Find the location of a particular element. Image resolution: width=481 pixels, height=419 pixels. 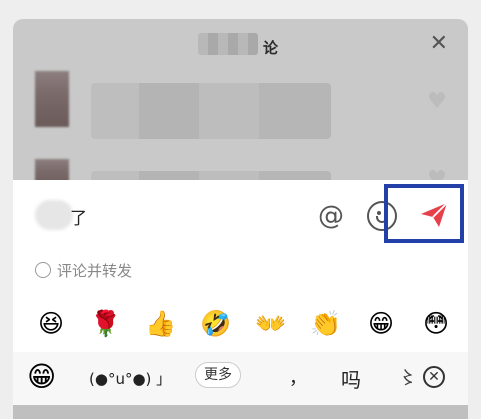

bottom-strip is located at coordinates (240, 412).